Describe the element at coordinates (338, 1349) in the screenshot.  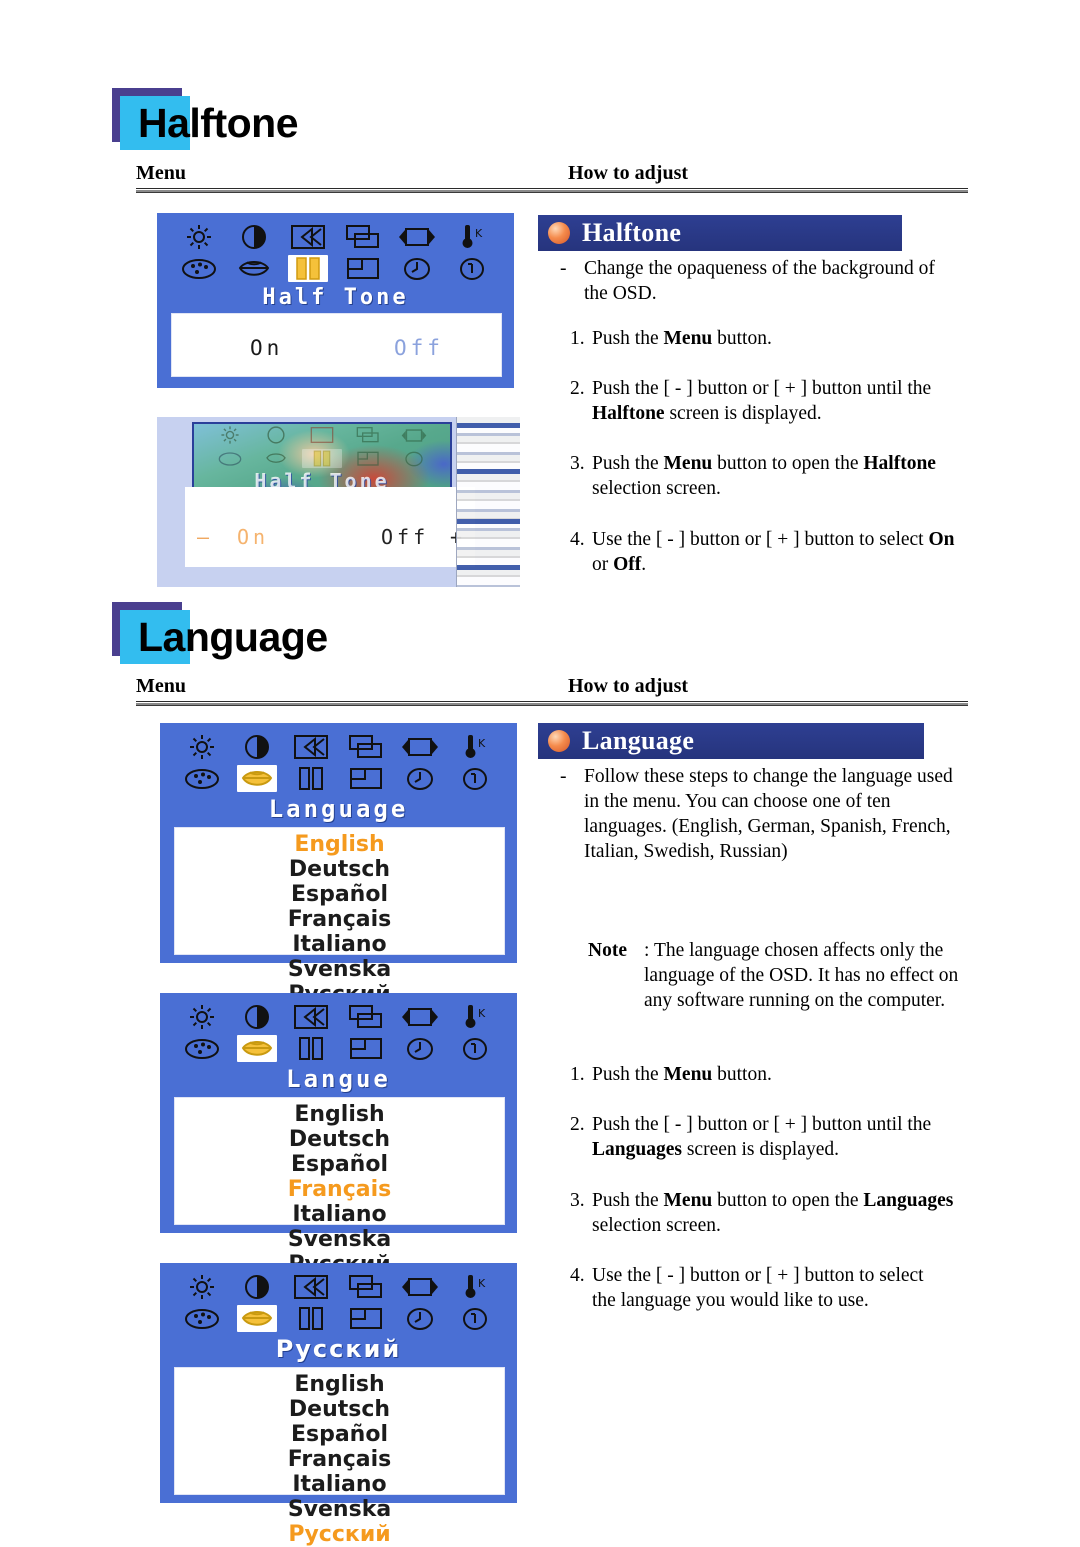
I see `osd-title: Русский` at that location.